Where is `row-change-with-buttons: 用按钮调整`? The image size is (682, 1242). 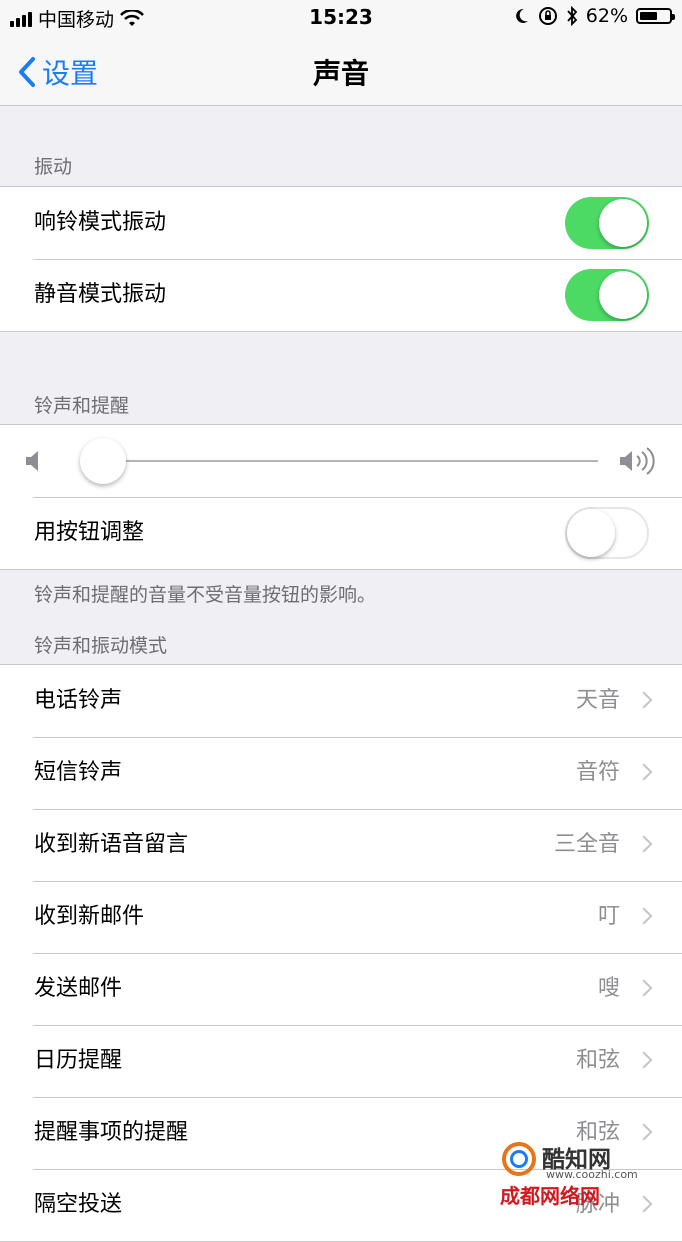 row-change-with-buttons: 用按钮调整 is located at coordinates (341, 533).